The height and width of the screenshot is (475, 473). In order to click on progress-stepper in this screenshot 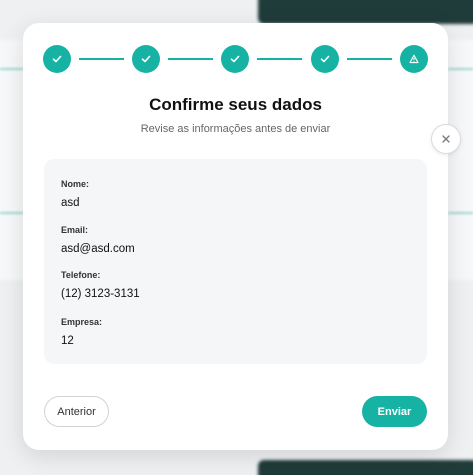, I will do `click(235, 59)`.